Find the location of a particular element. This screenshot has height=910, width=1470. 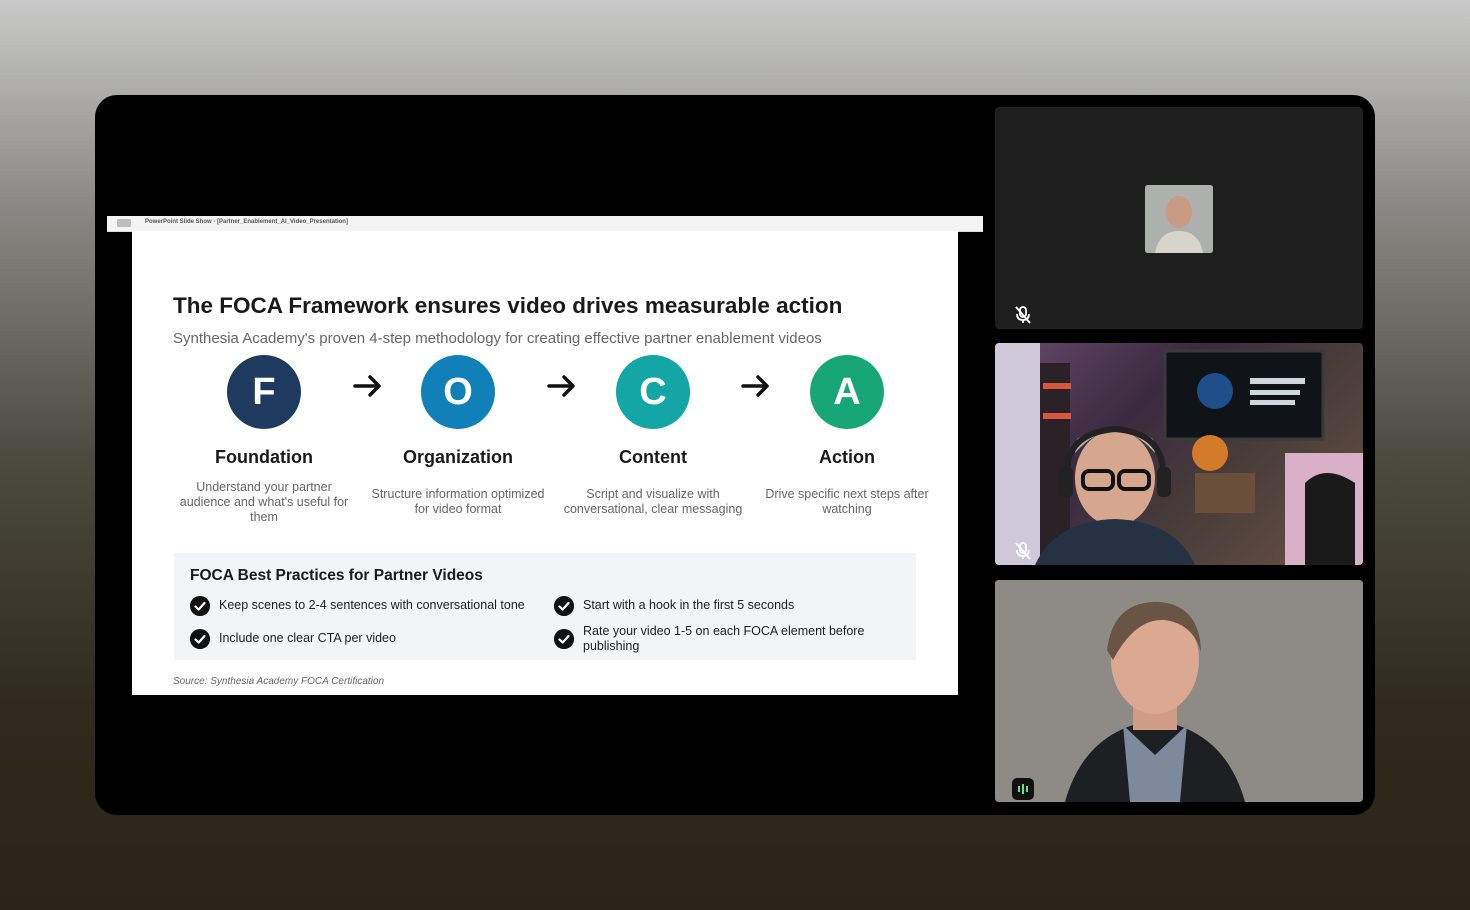

best-practices-title: FOCA Best Practices for Partner Videos is located at coordinates (336, 575).